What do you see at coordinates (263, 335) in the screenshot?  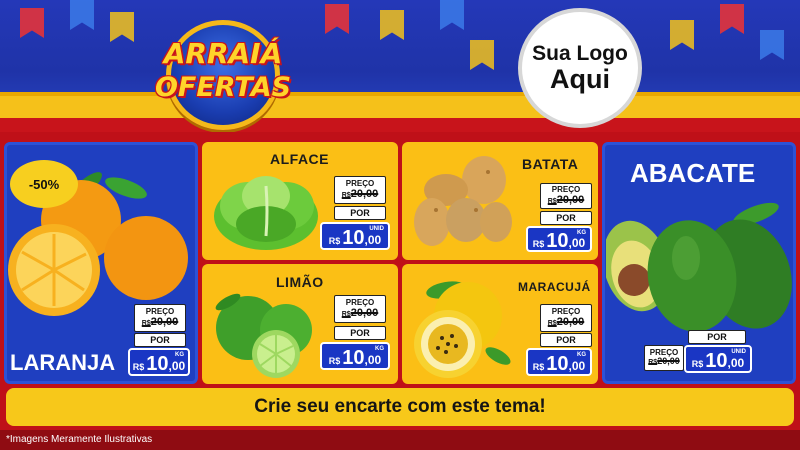 I see `lime-image` at bounding box center [263, 335].